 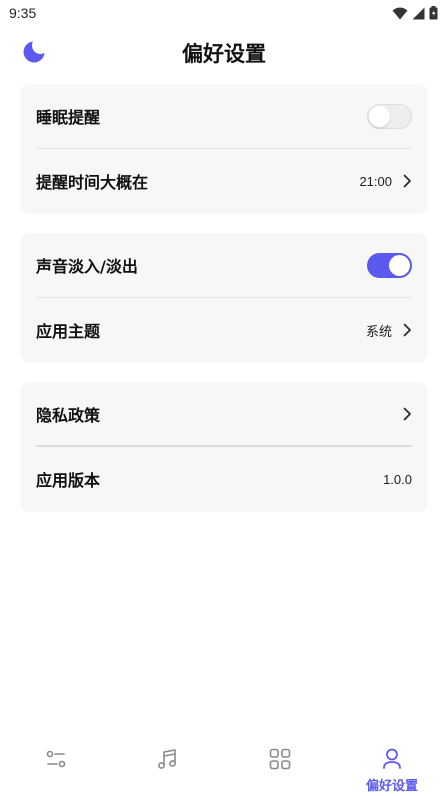 I want to click on page-title: 偏好设置, so click(x=224, y=54).